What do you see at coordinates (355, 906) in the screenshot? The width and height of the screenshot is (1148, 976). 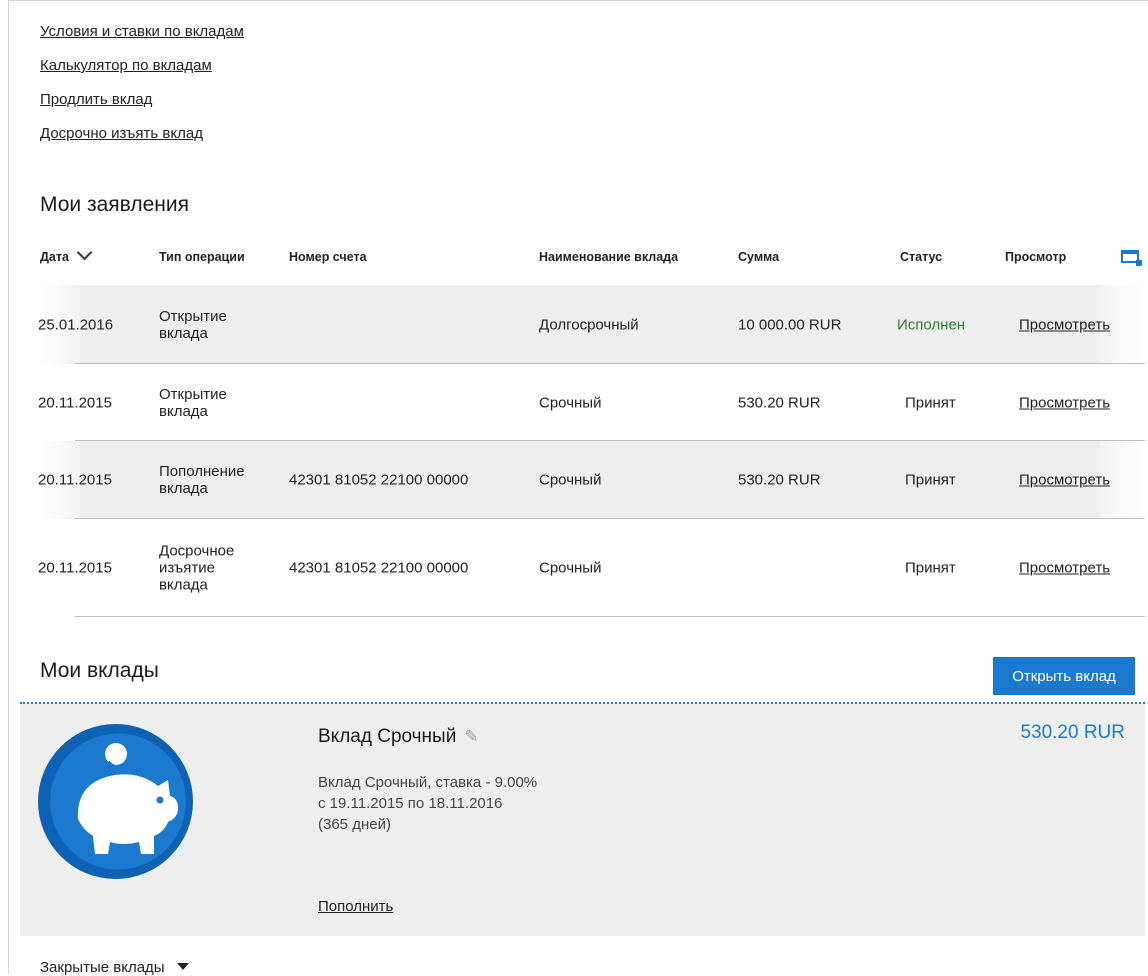 I see `topup-link: Пополнить` at bounding box center [355, 906].